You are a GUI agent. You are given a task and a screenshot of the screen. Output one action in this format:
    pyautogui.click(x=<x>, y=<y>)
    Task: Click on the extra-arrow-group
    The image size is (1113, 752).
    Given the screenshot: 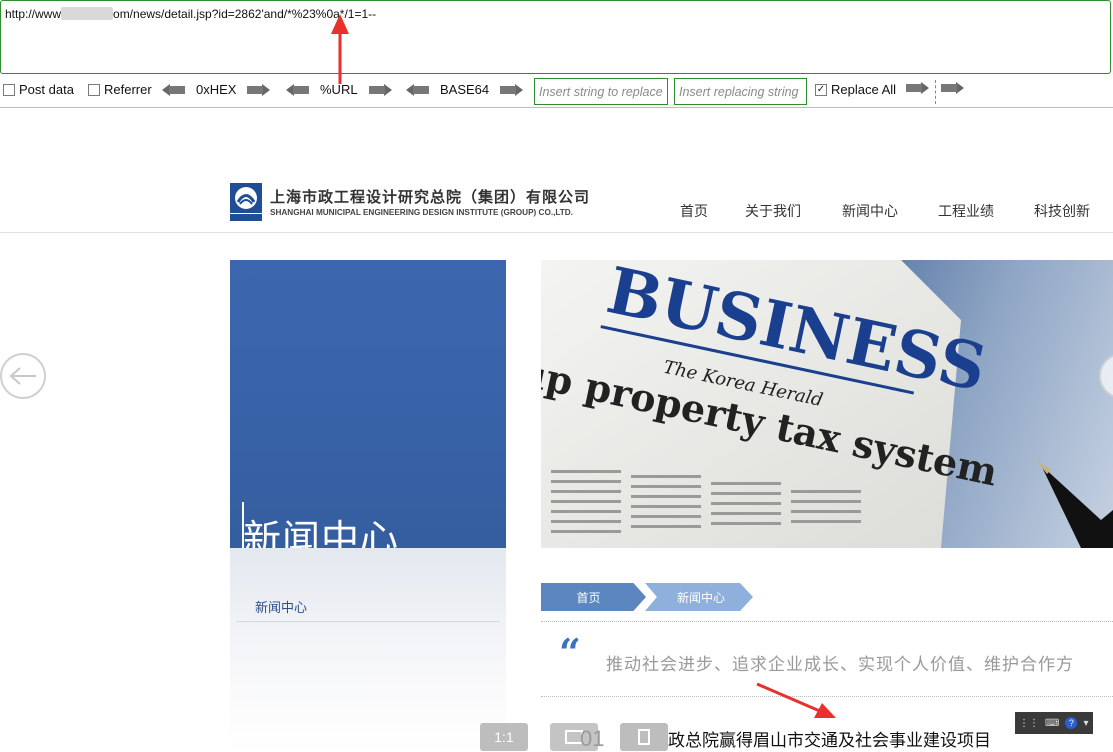 What is the action you would take?
    pyautogui.click(x=952, y=88)
    